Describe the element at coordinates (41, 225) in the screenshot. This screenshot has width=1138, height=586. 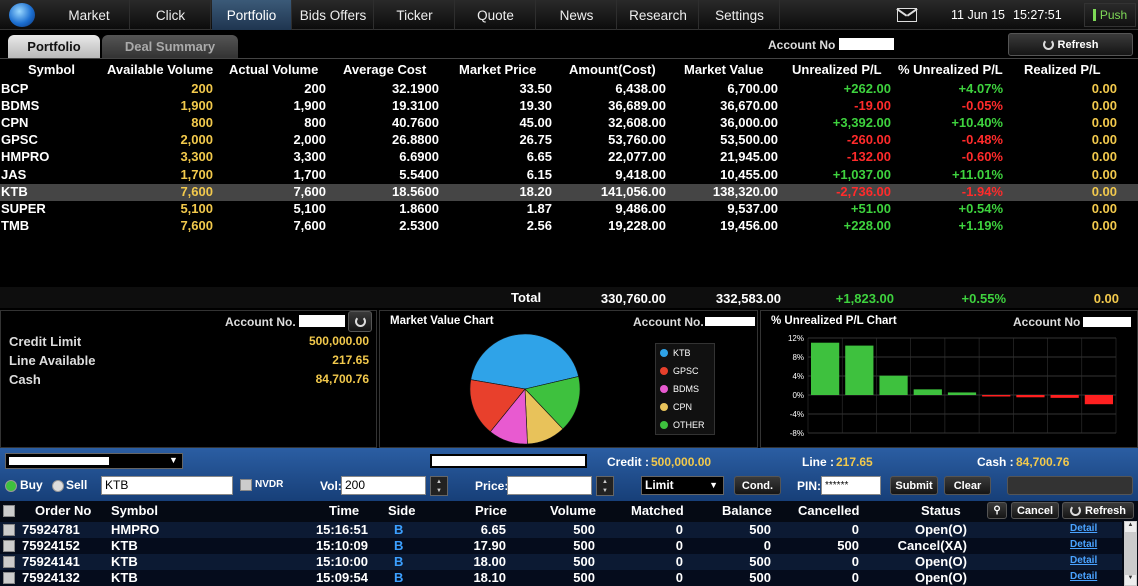
I see `portfolio-cell-symbol: TMB` at that location.